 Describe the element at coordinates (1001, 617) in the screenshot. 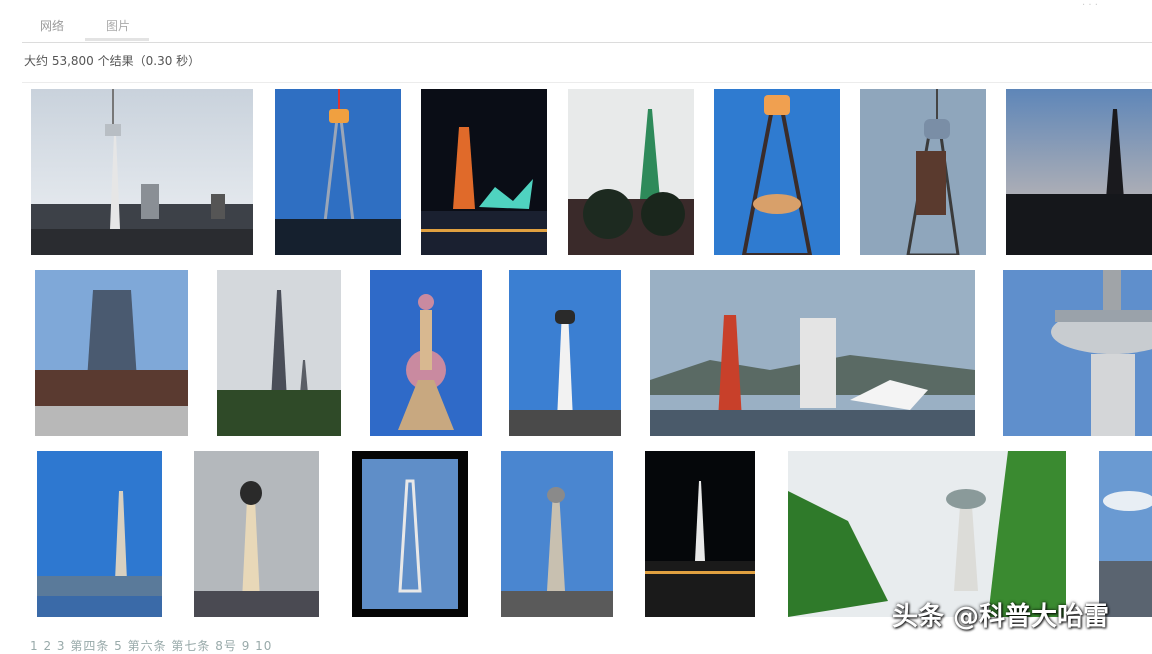

I see `watermark: 头条 @科普大咍雷` at that location.